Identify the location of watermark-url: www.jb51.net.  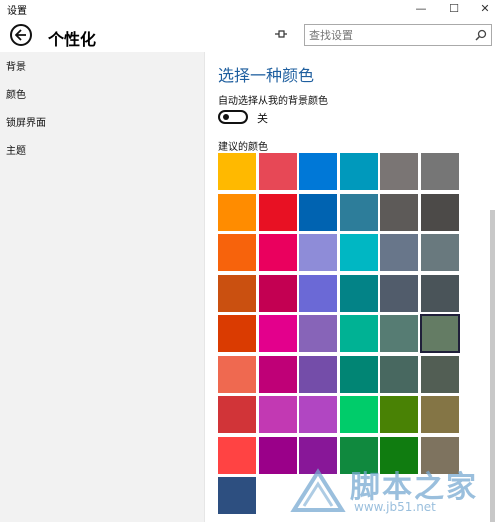
(395, 507).